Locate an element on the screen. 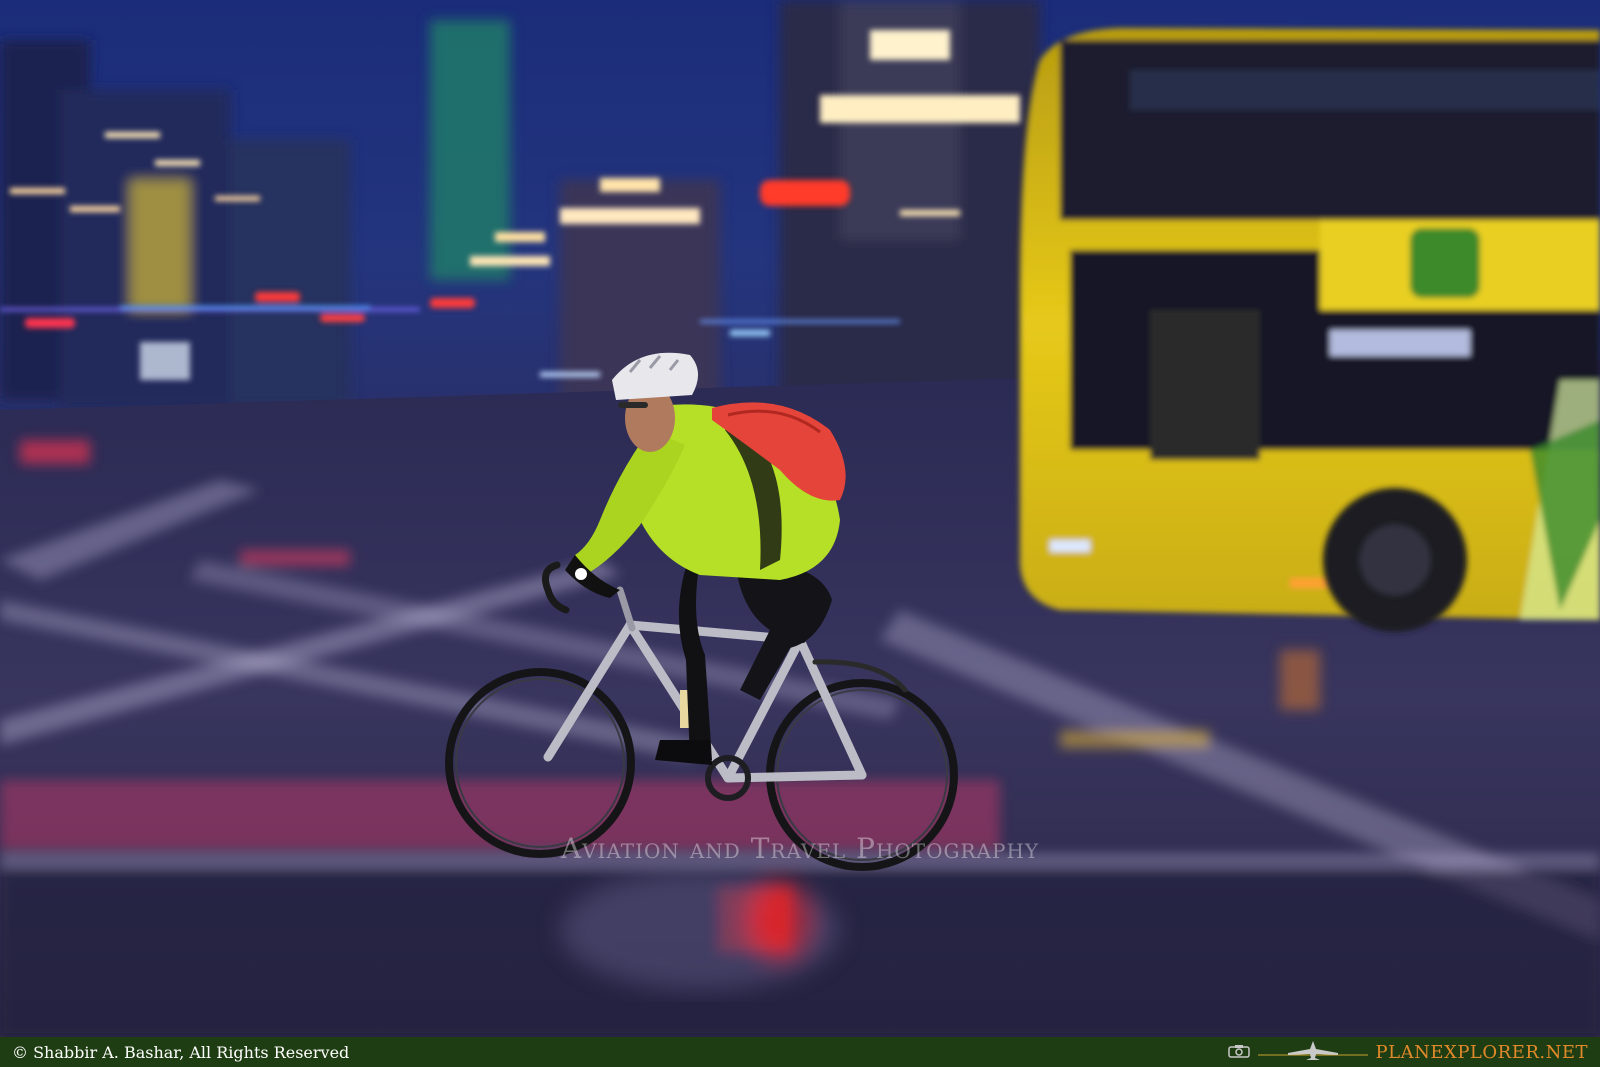 This screenshot has width=1600, height=1067. camera-icon is located at coordinates (1238, 1052).